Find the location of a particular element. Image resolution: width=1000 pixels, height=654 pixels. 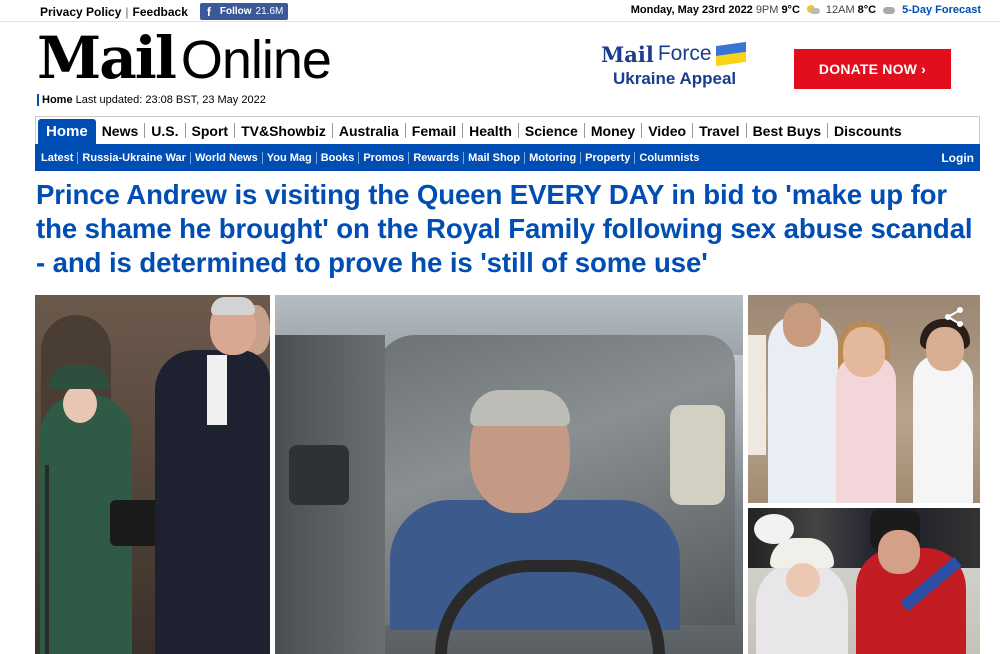

nav-discounts: Discounts is located at coordinates (868, 131).